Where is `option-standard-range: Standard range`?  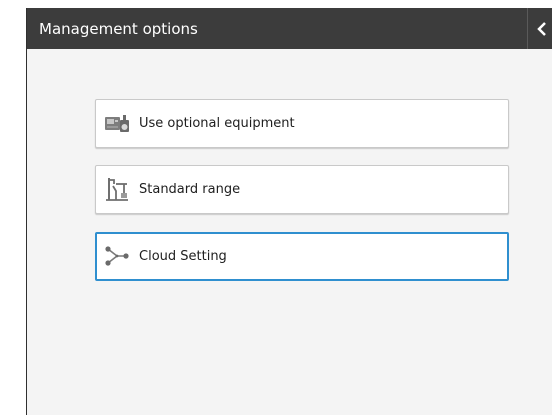 option-standard-range: Standard range is located at coordinates (302, 189).